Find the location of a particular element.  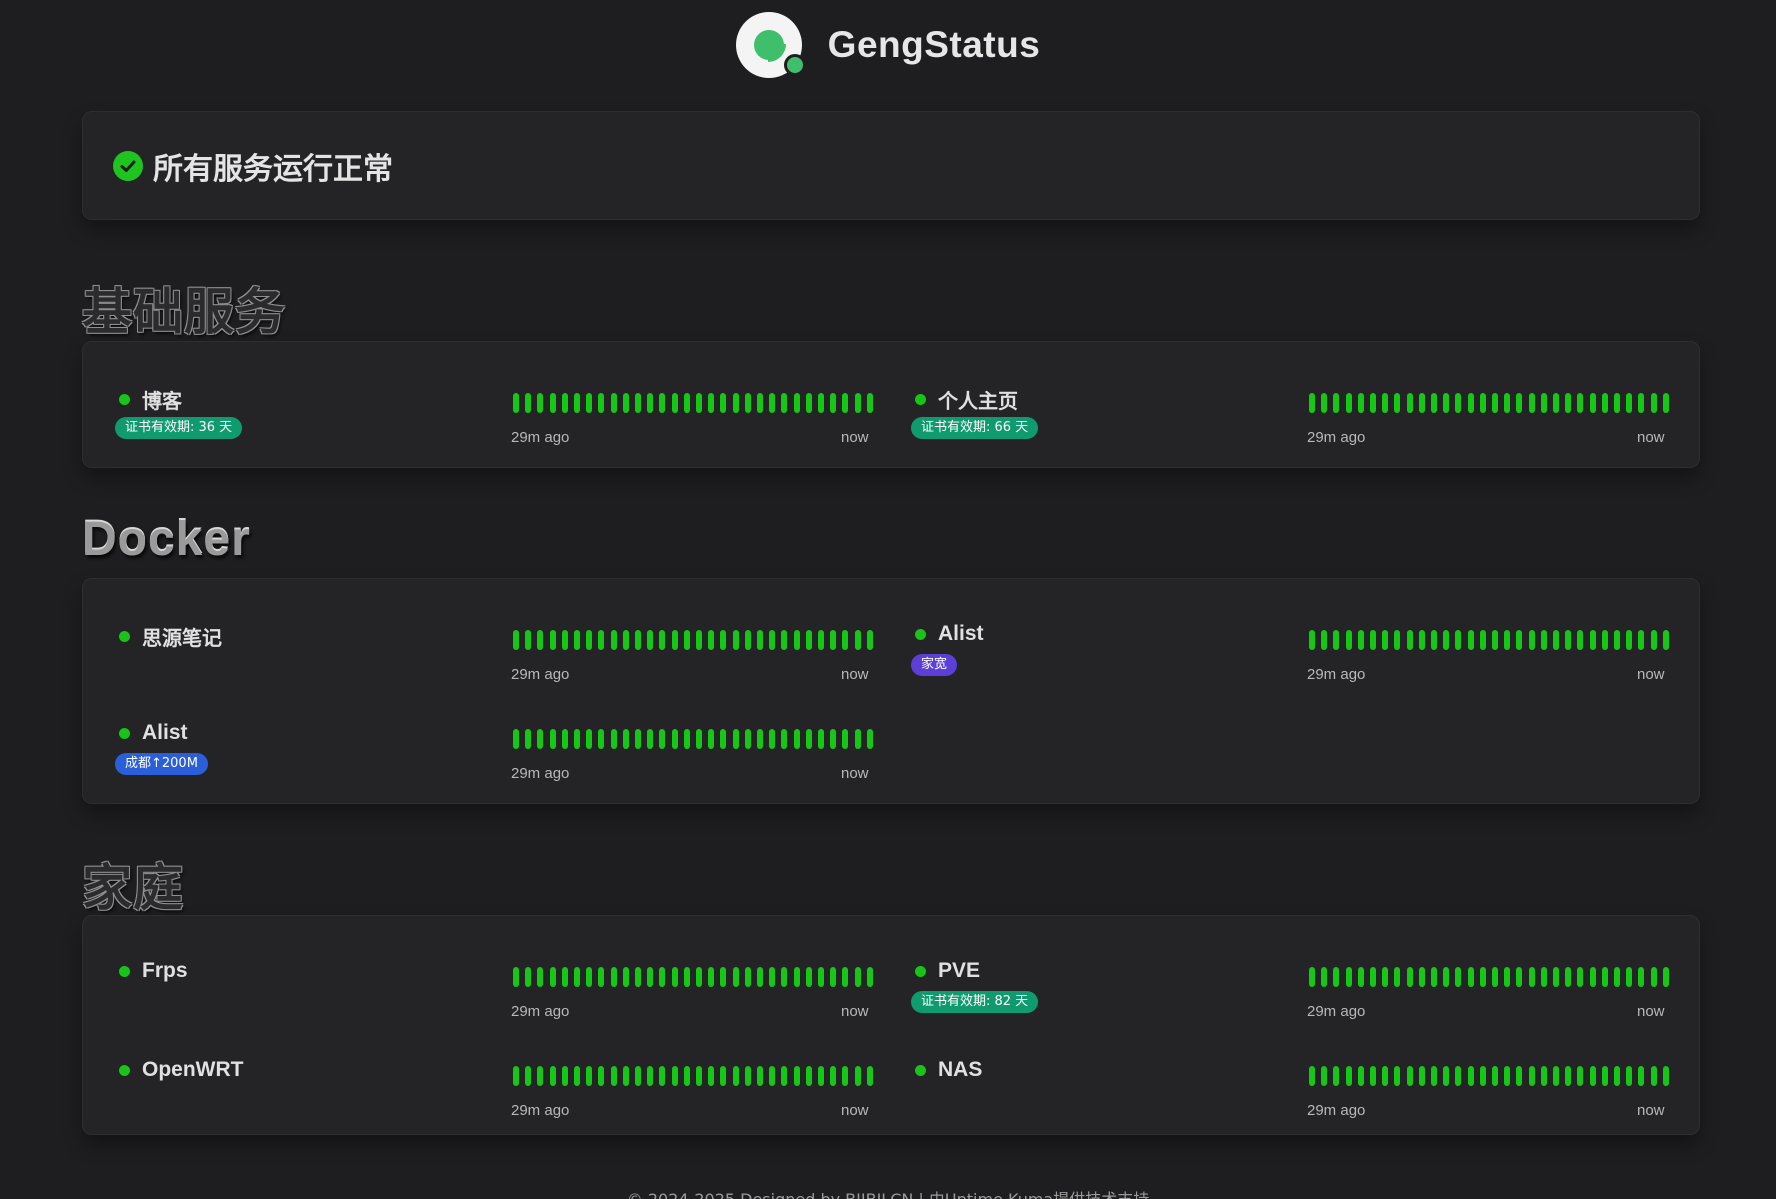

monitor-item: 思源笔记 29m ago now is located at coordinates (478, 659).